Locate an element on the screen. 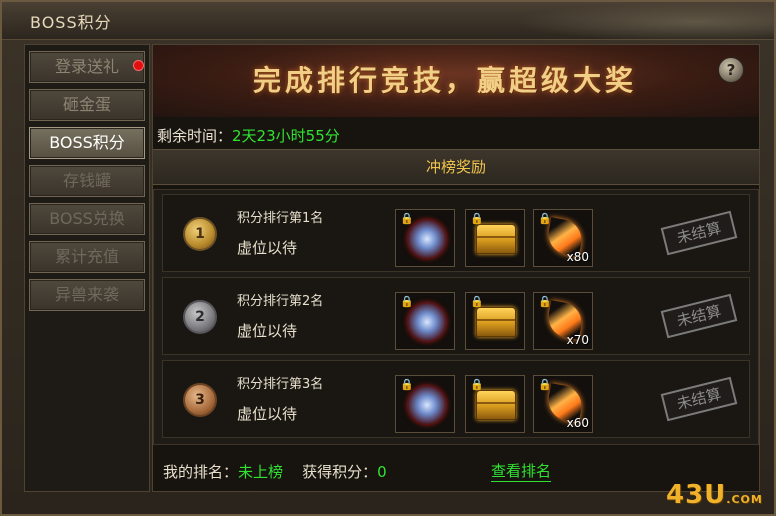 The width and height of the screenshot is (776, 516). dragon-decoration is located at coordinates (644, 22).